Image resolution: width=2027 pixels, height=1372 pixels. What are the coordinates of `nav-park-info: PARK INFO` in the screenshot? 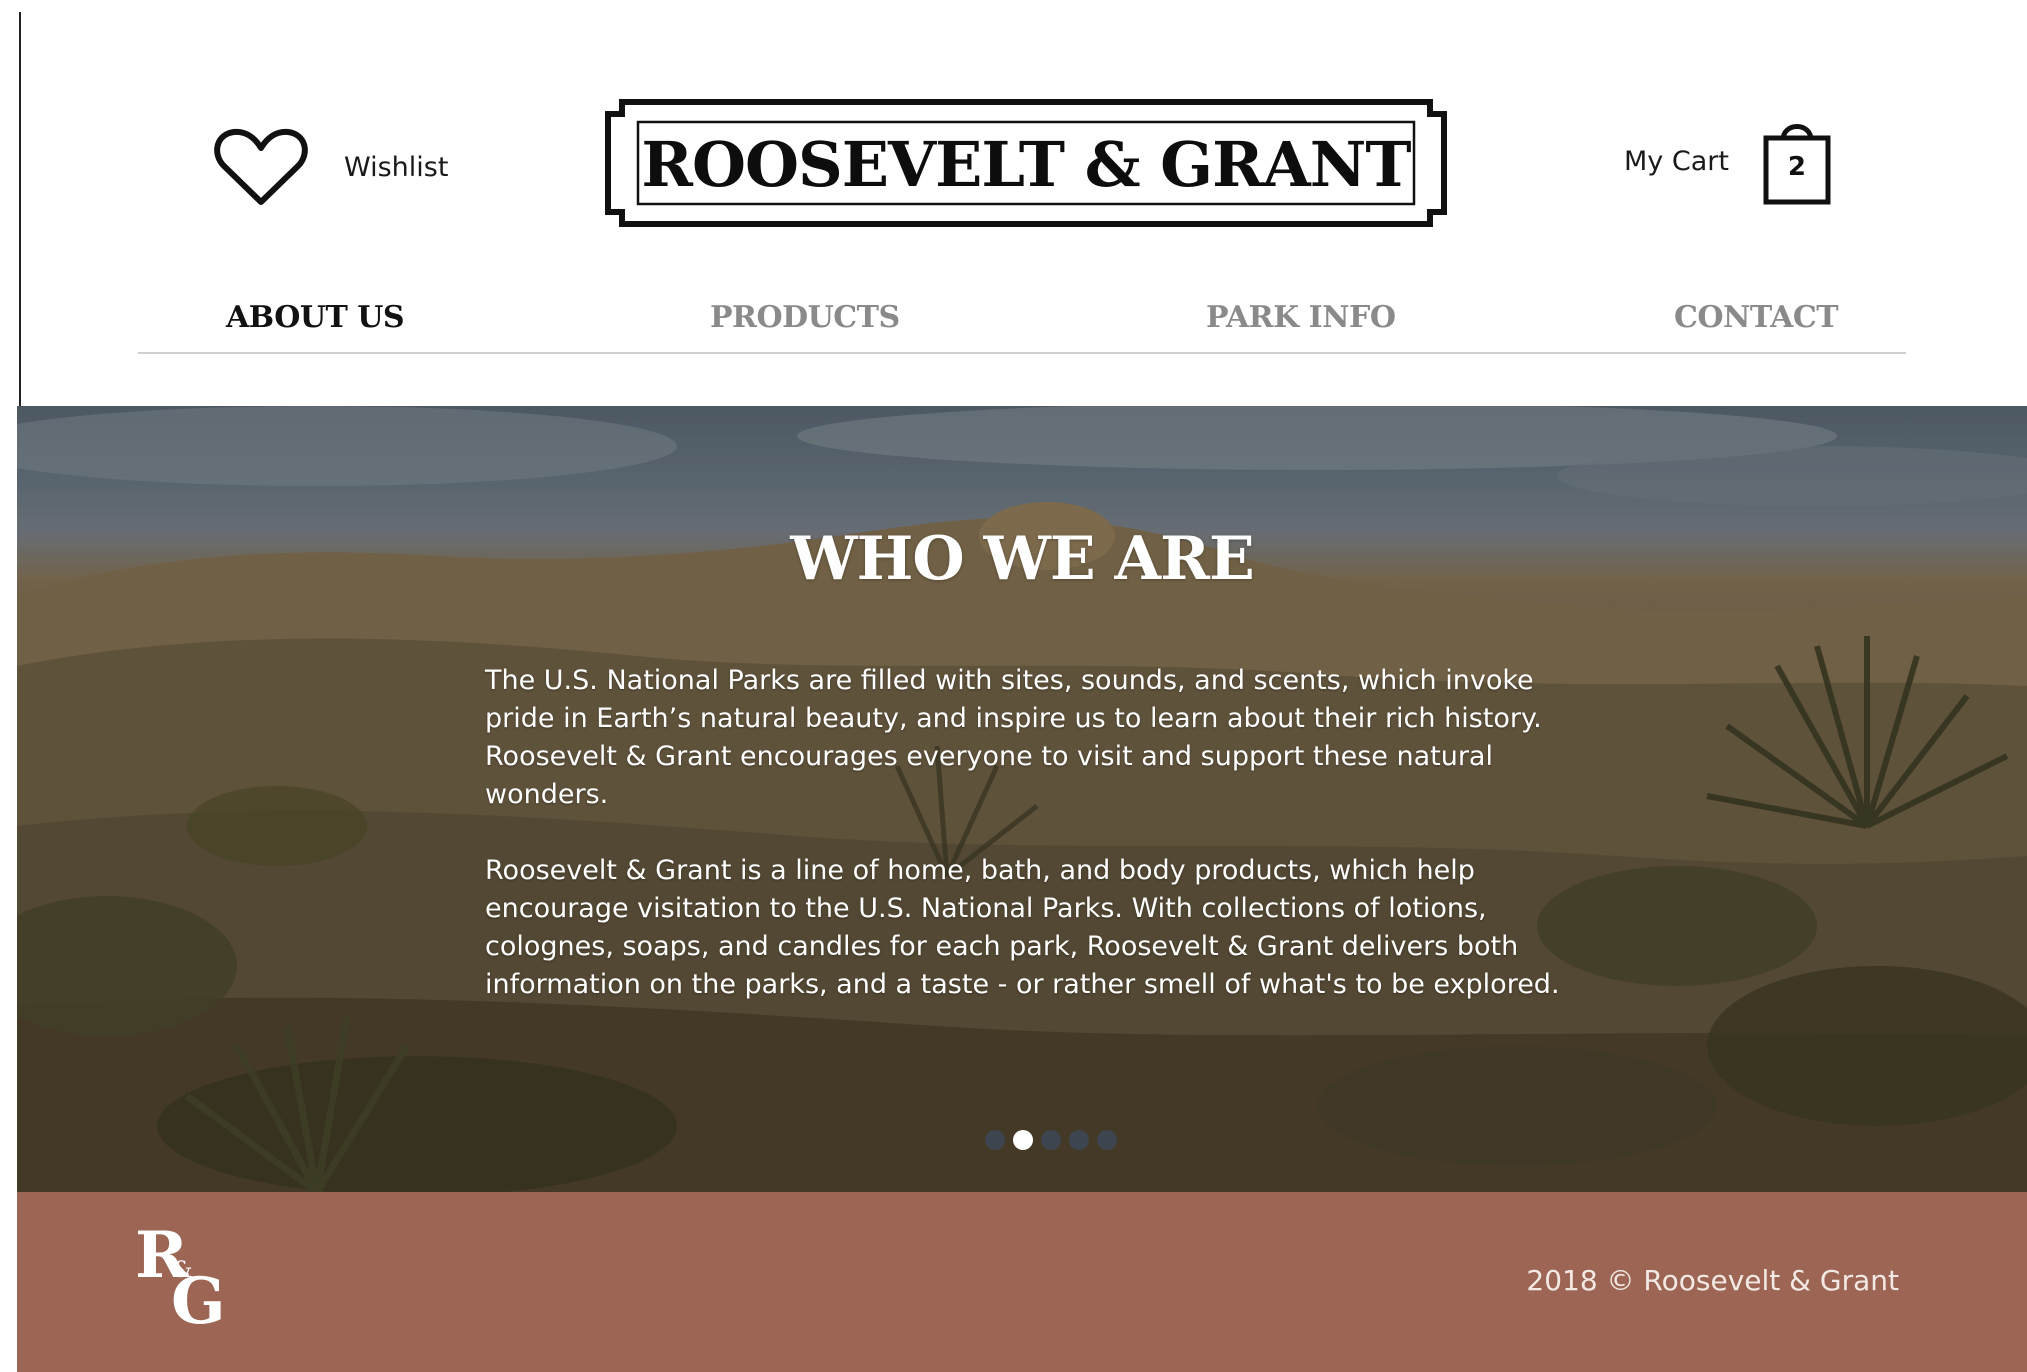 It's located at (1301, 317).